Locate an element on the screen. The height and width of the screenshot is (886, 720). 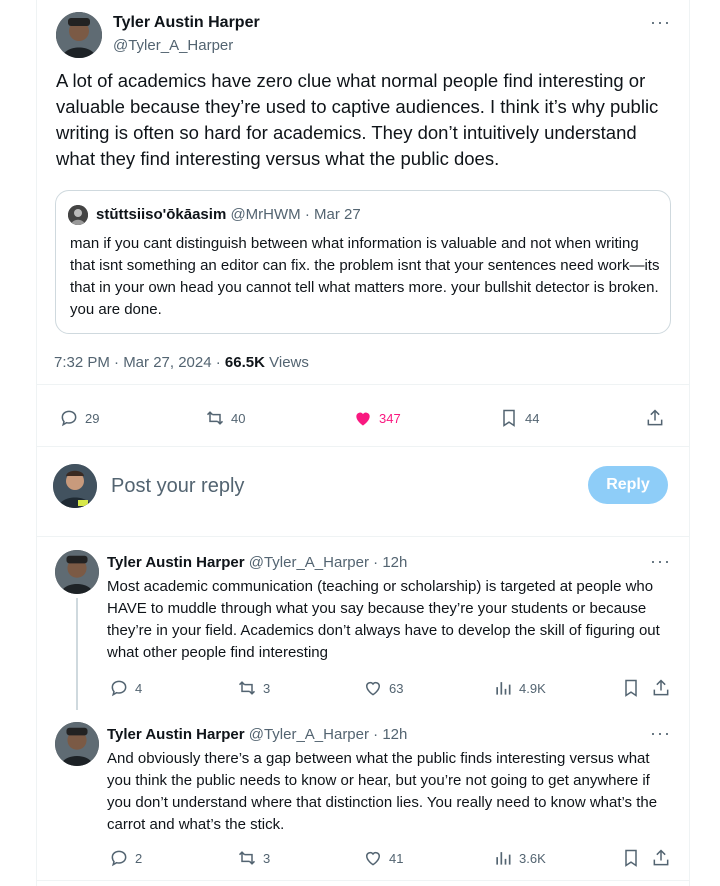
reply-button: Reply is located at coordinates (628, 485).